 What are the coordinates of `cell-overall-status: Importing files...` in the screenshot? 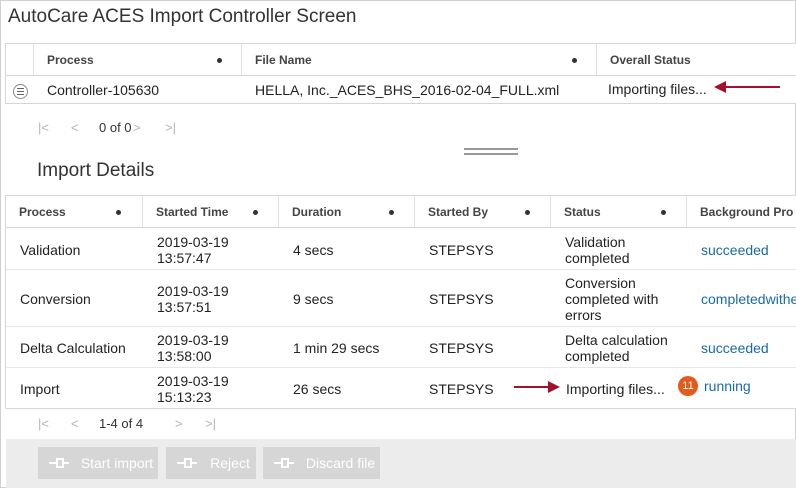 It's located at (657, 89).